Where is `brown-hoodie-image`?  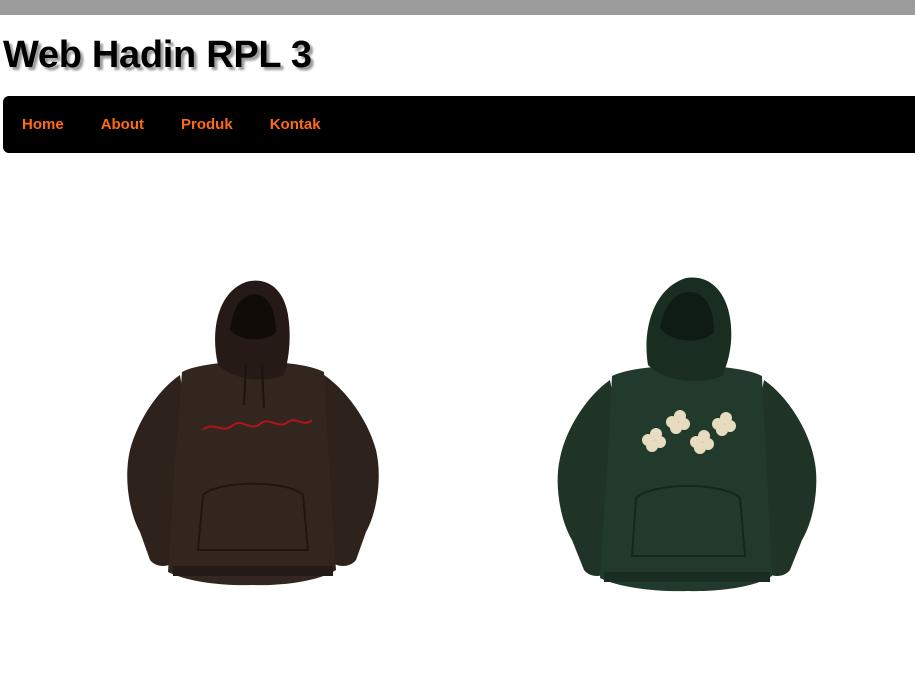 brown-hoodie-image is located at coordinates (253, 432).